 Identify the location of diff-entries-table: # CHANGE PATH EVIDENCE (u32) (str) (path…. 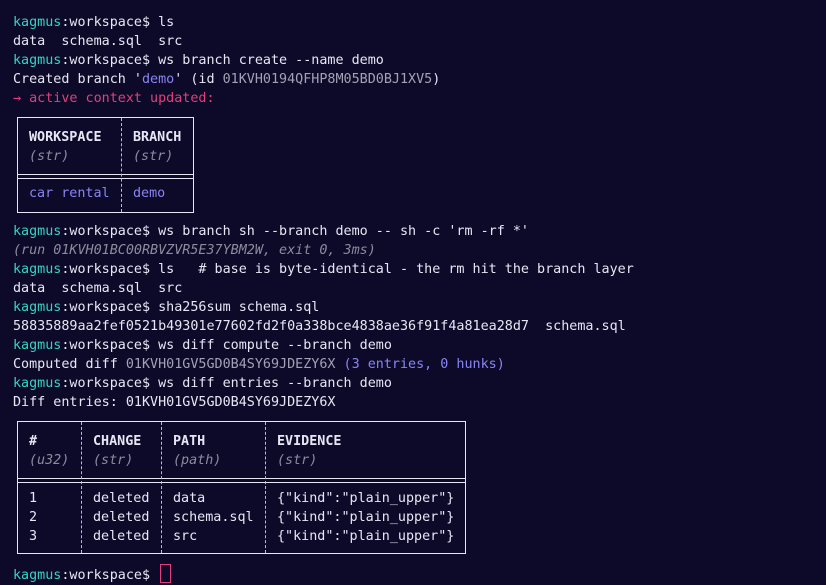
(241, 487).